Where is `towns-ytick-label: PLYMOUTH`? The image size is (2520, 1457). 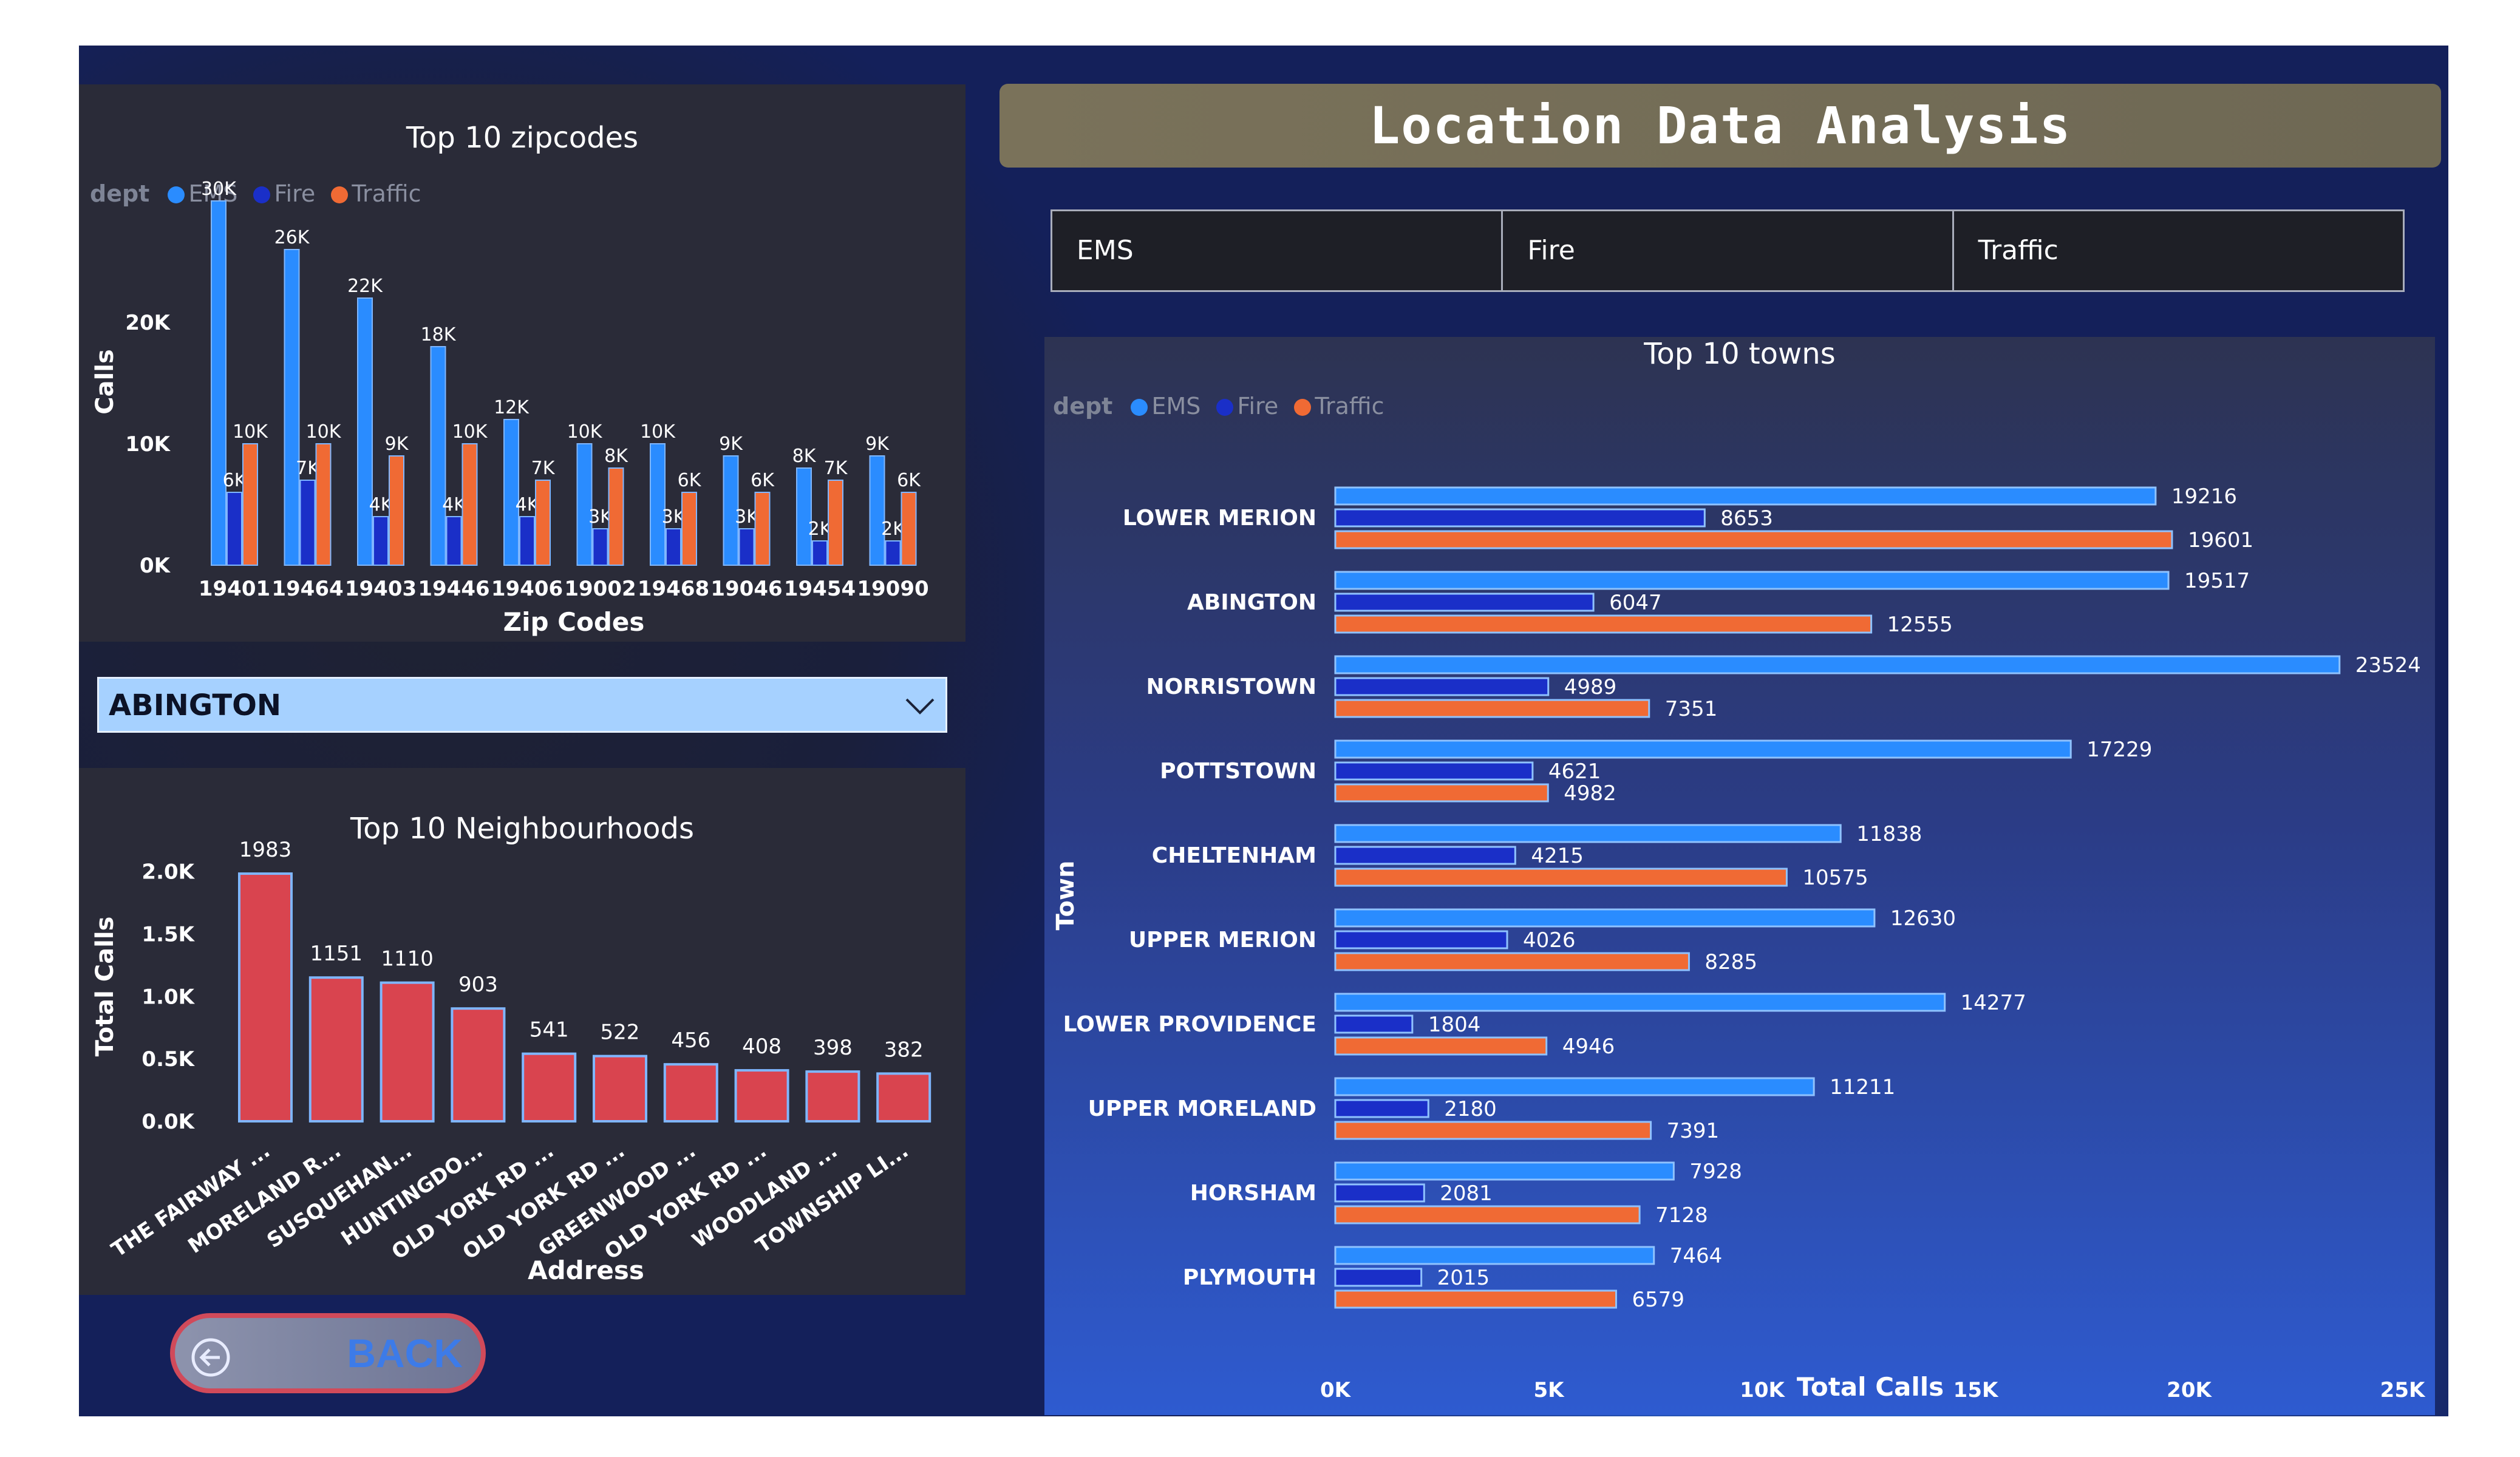 towns-ytick-label: PLYMOUTH is located at coordinates (1249, 1277).